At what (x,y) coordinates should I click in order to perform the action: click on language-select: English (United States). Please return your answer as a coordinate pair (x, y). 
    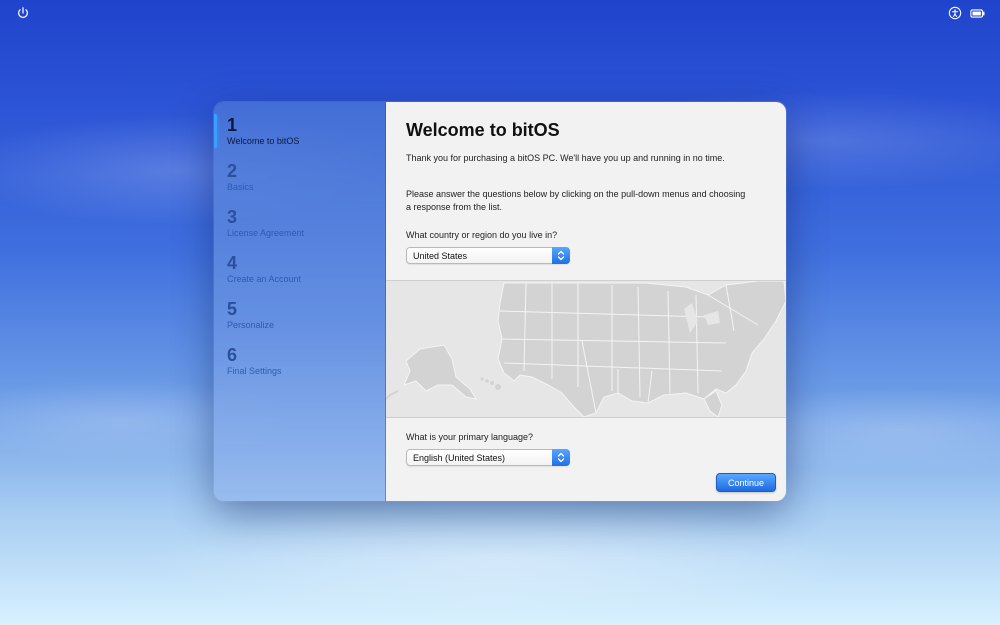
    Looking at the image, I should click on (488, 457).